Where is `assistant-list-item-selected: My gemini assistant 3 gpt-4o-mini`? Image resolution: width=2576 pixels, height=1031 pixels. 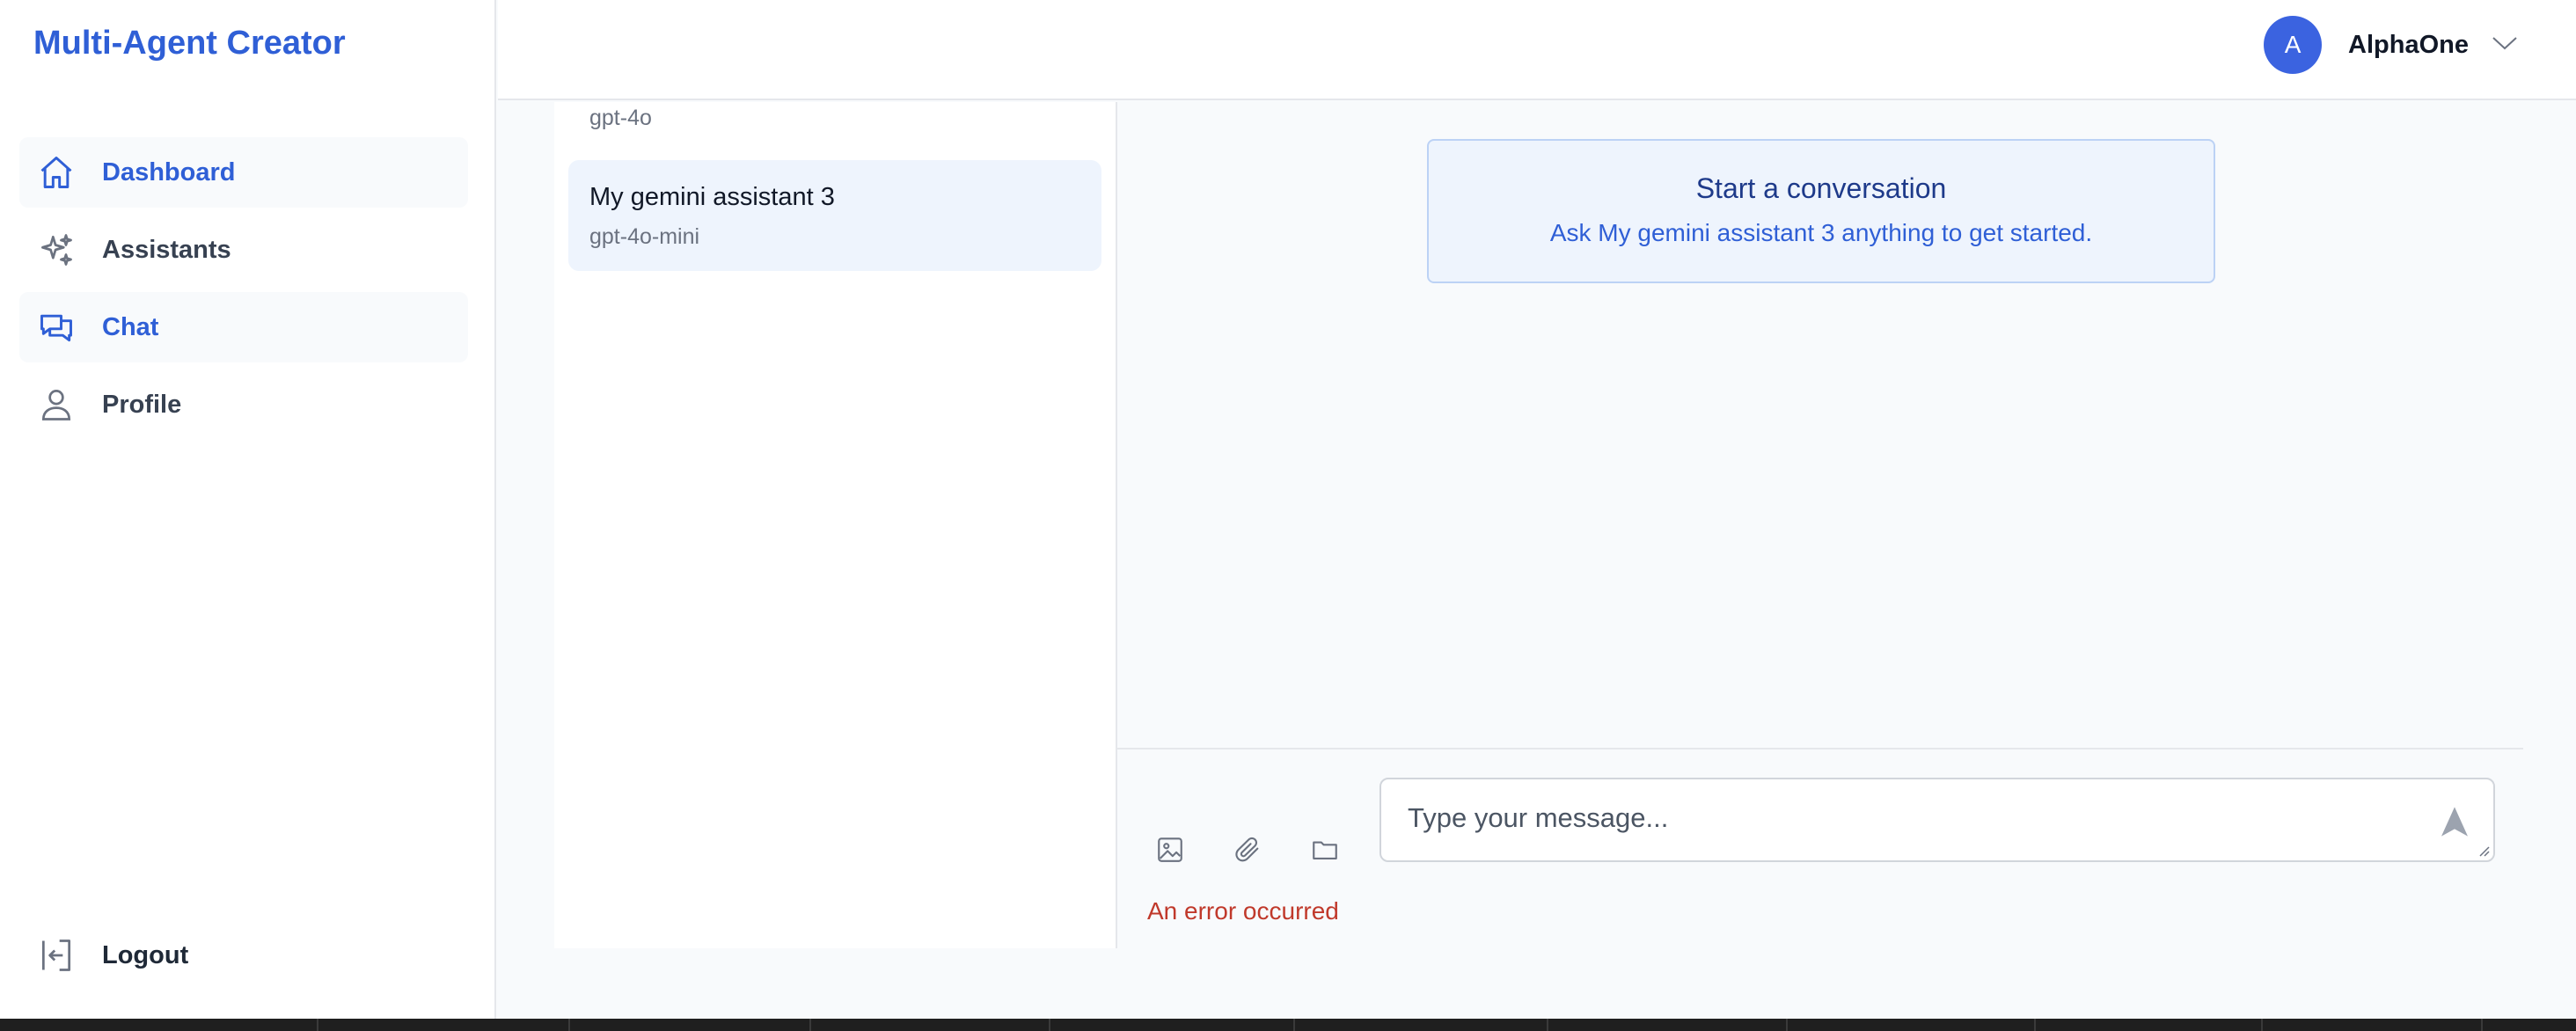 assistant-list-item-selected: My gemini assistant 3 gpt-4o-mini is located at coordinates (834, 215).